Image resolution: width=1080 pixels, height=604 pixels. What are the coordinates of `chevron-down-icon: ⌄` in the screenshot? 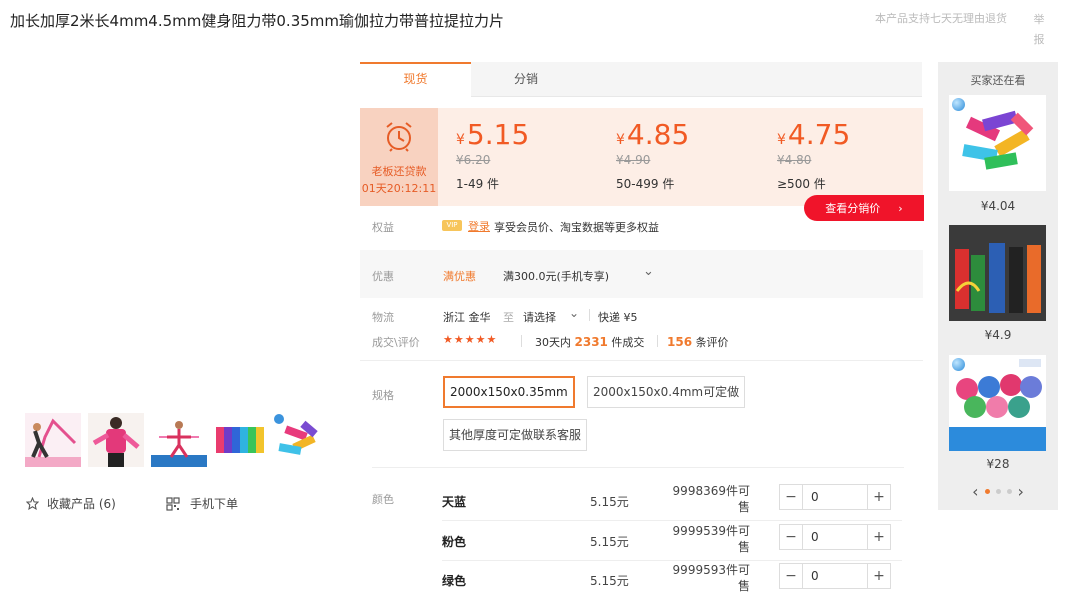 It's located at (574, 313).